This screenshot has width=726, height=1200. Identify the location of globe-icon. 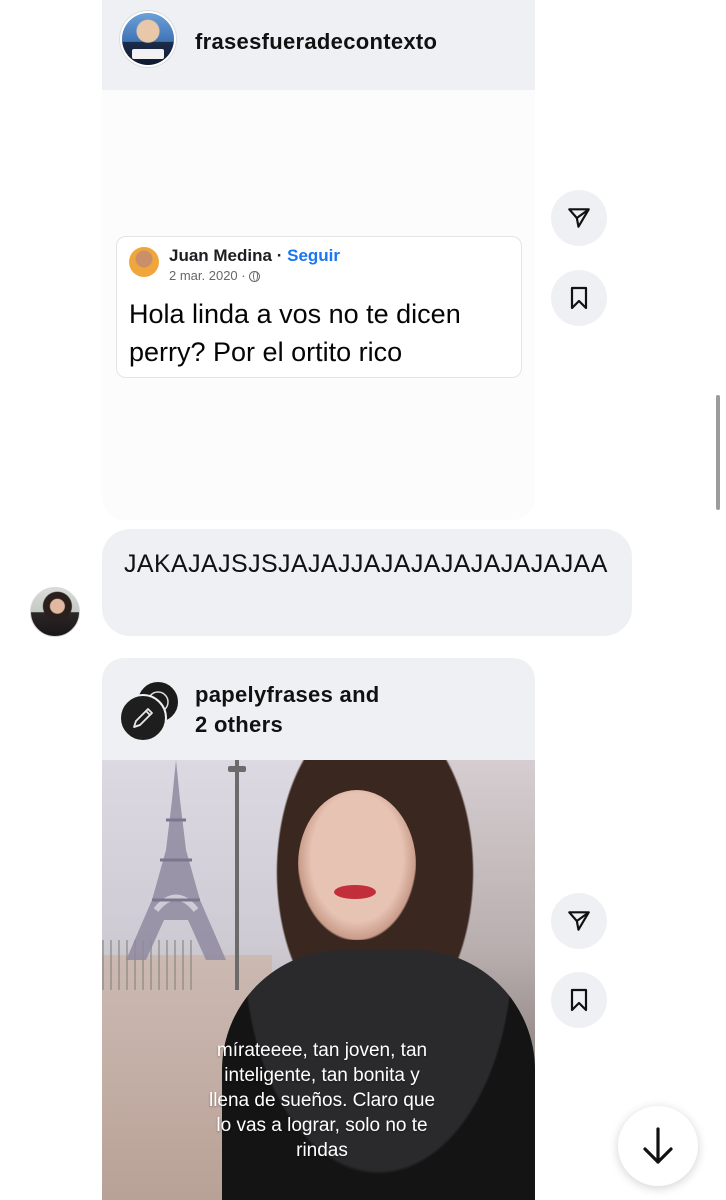
(255, 276).